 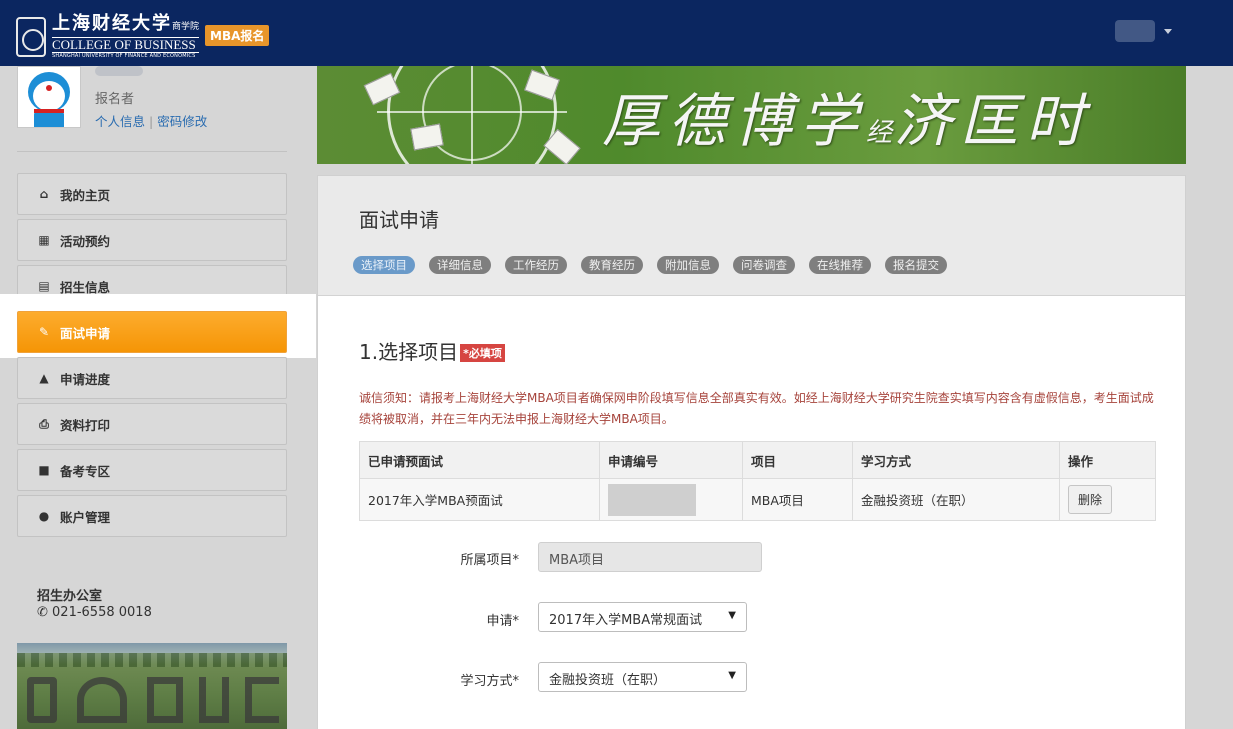 What do you see at coordinates (612, 265) in the screenshot?
I see `step-education: 教育经历` at bounding box center [612, 265].